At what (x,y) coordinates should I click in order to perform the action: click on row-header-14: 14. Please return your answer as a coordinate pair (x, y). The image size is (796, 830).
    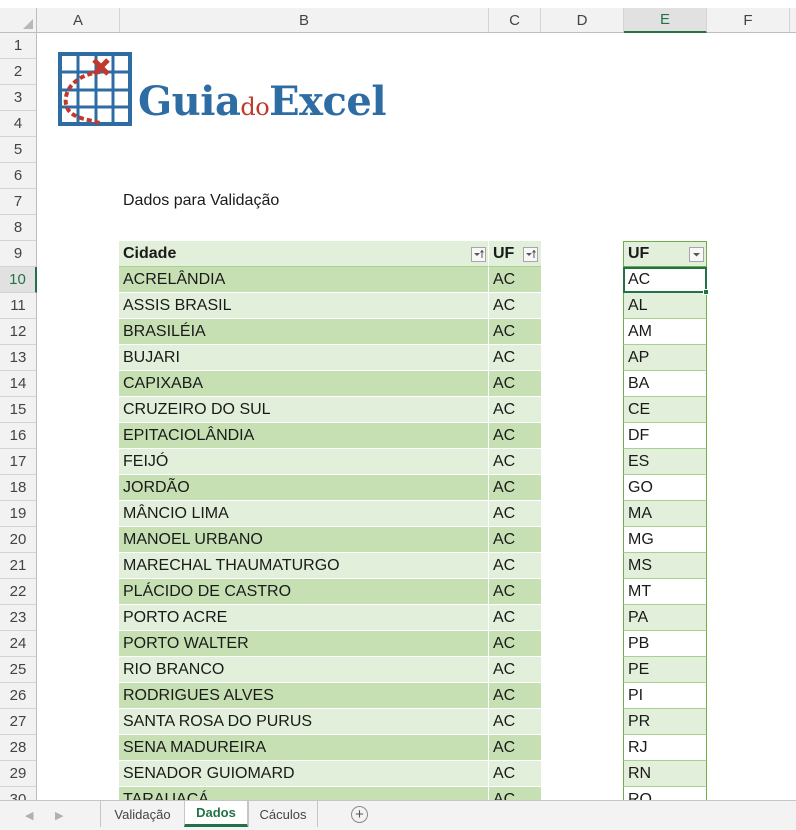
    Looking at the image, I should click on (18, 384).